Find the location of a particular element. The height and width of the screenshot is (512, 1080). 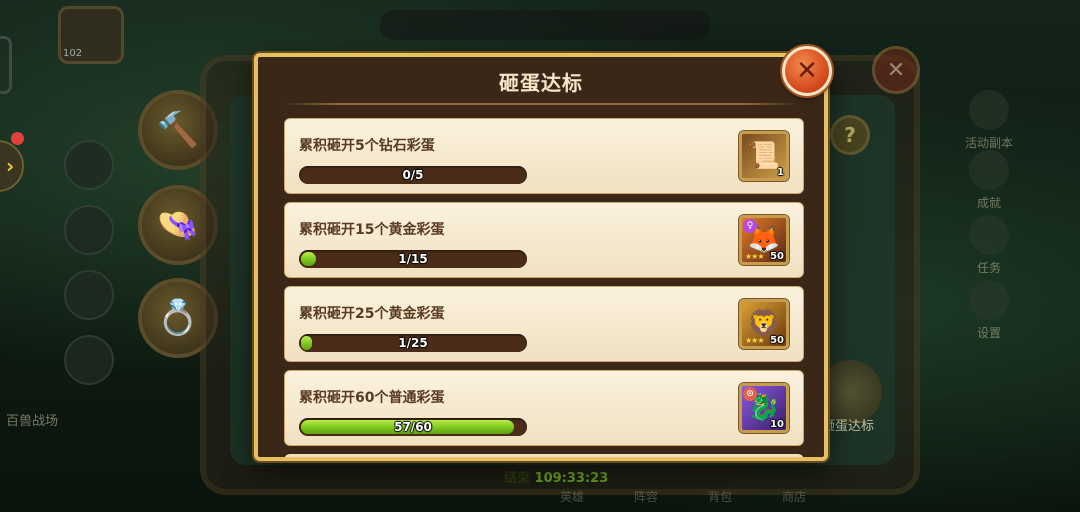

top-currency-bar is located at coordinates (545, 25).